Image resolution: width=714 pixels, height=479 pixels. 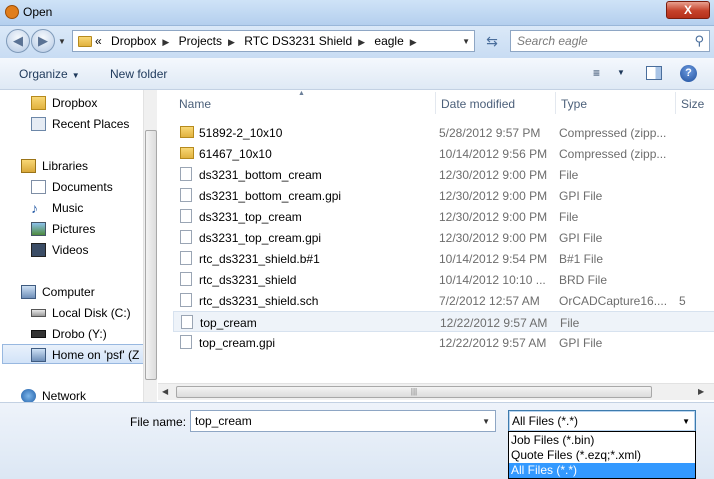 What do you see at coordinates (357, 13) in the screenshot?
I see `title-bar: Open X` at bounding box center [357, 13].